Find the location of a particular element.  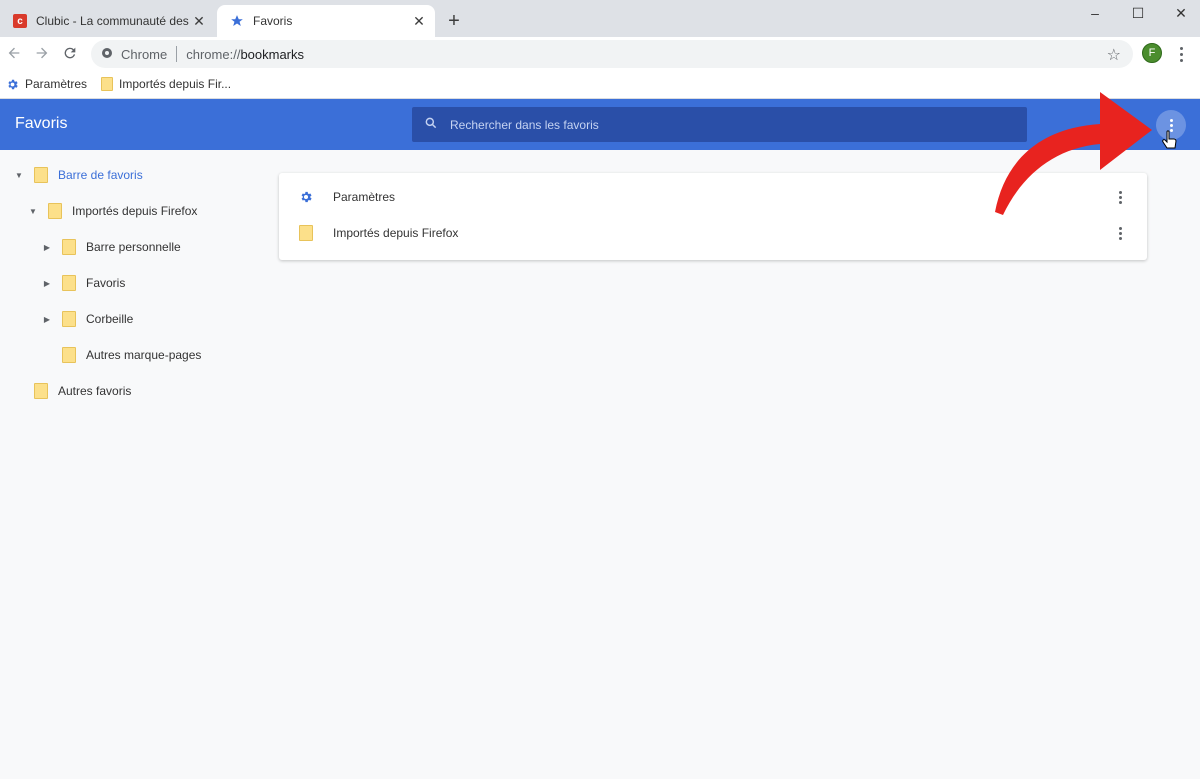

tree-item-barre-de-favoris: ▼ Barre de favoris is located at coordinates (78, 175).